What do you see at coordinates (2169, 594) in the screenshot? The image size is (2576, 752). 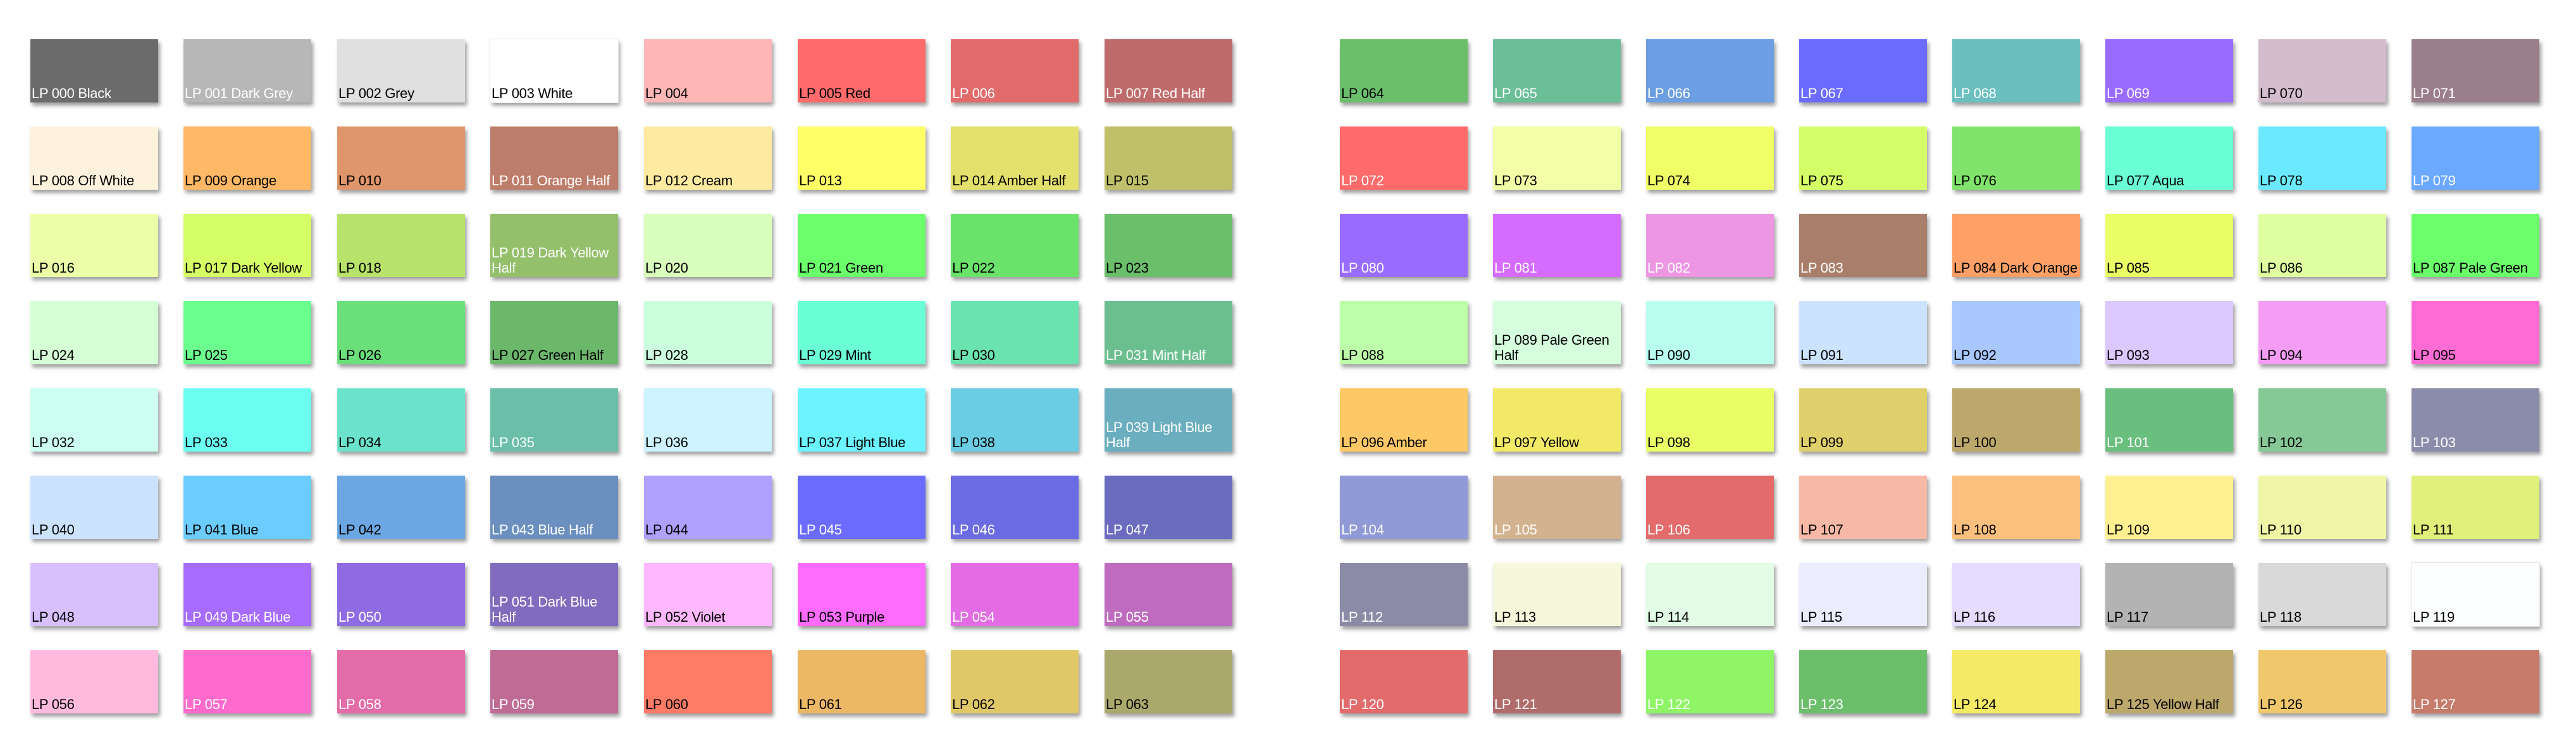 I see `swatch-lp-117: LP 117` at bounding box center [2169, 594].